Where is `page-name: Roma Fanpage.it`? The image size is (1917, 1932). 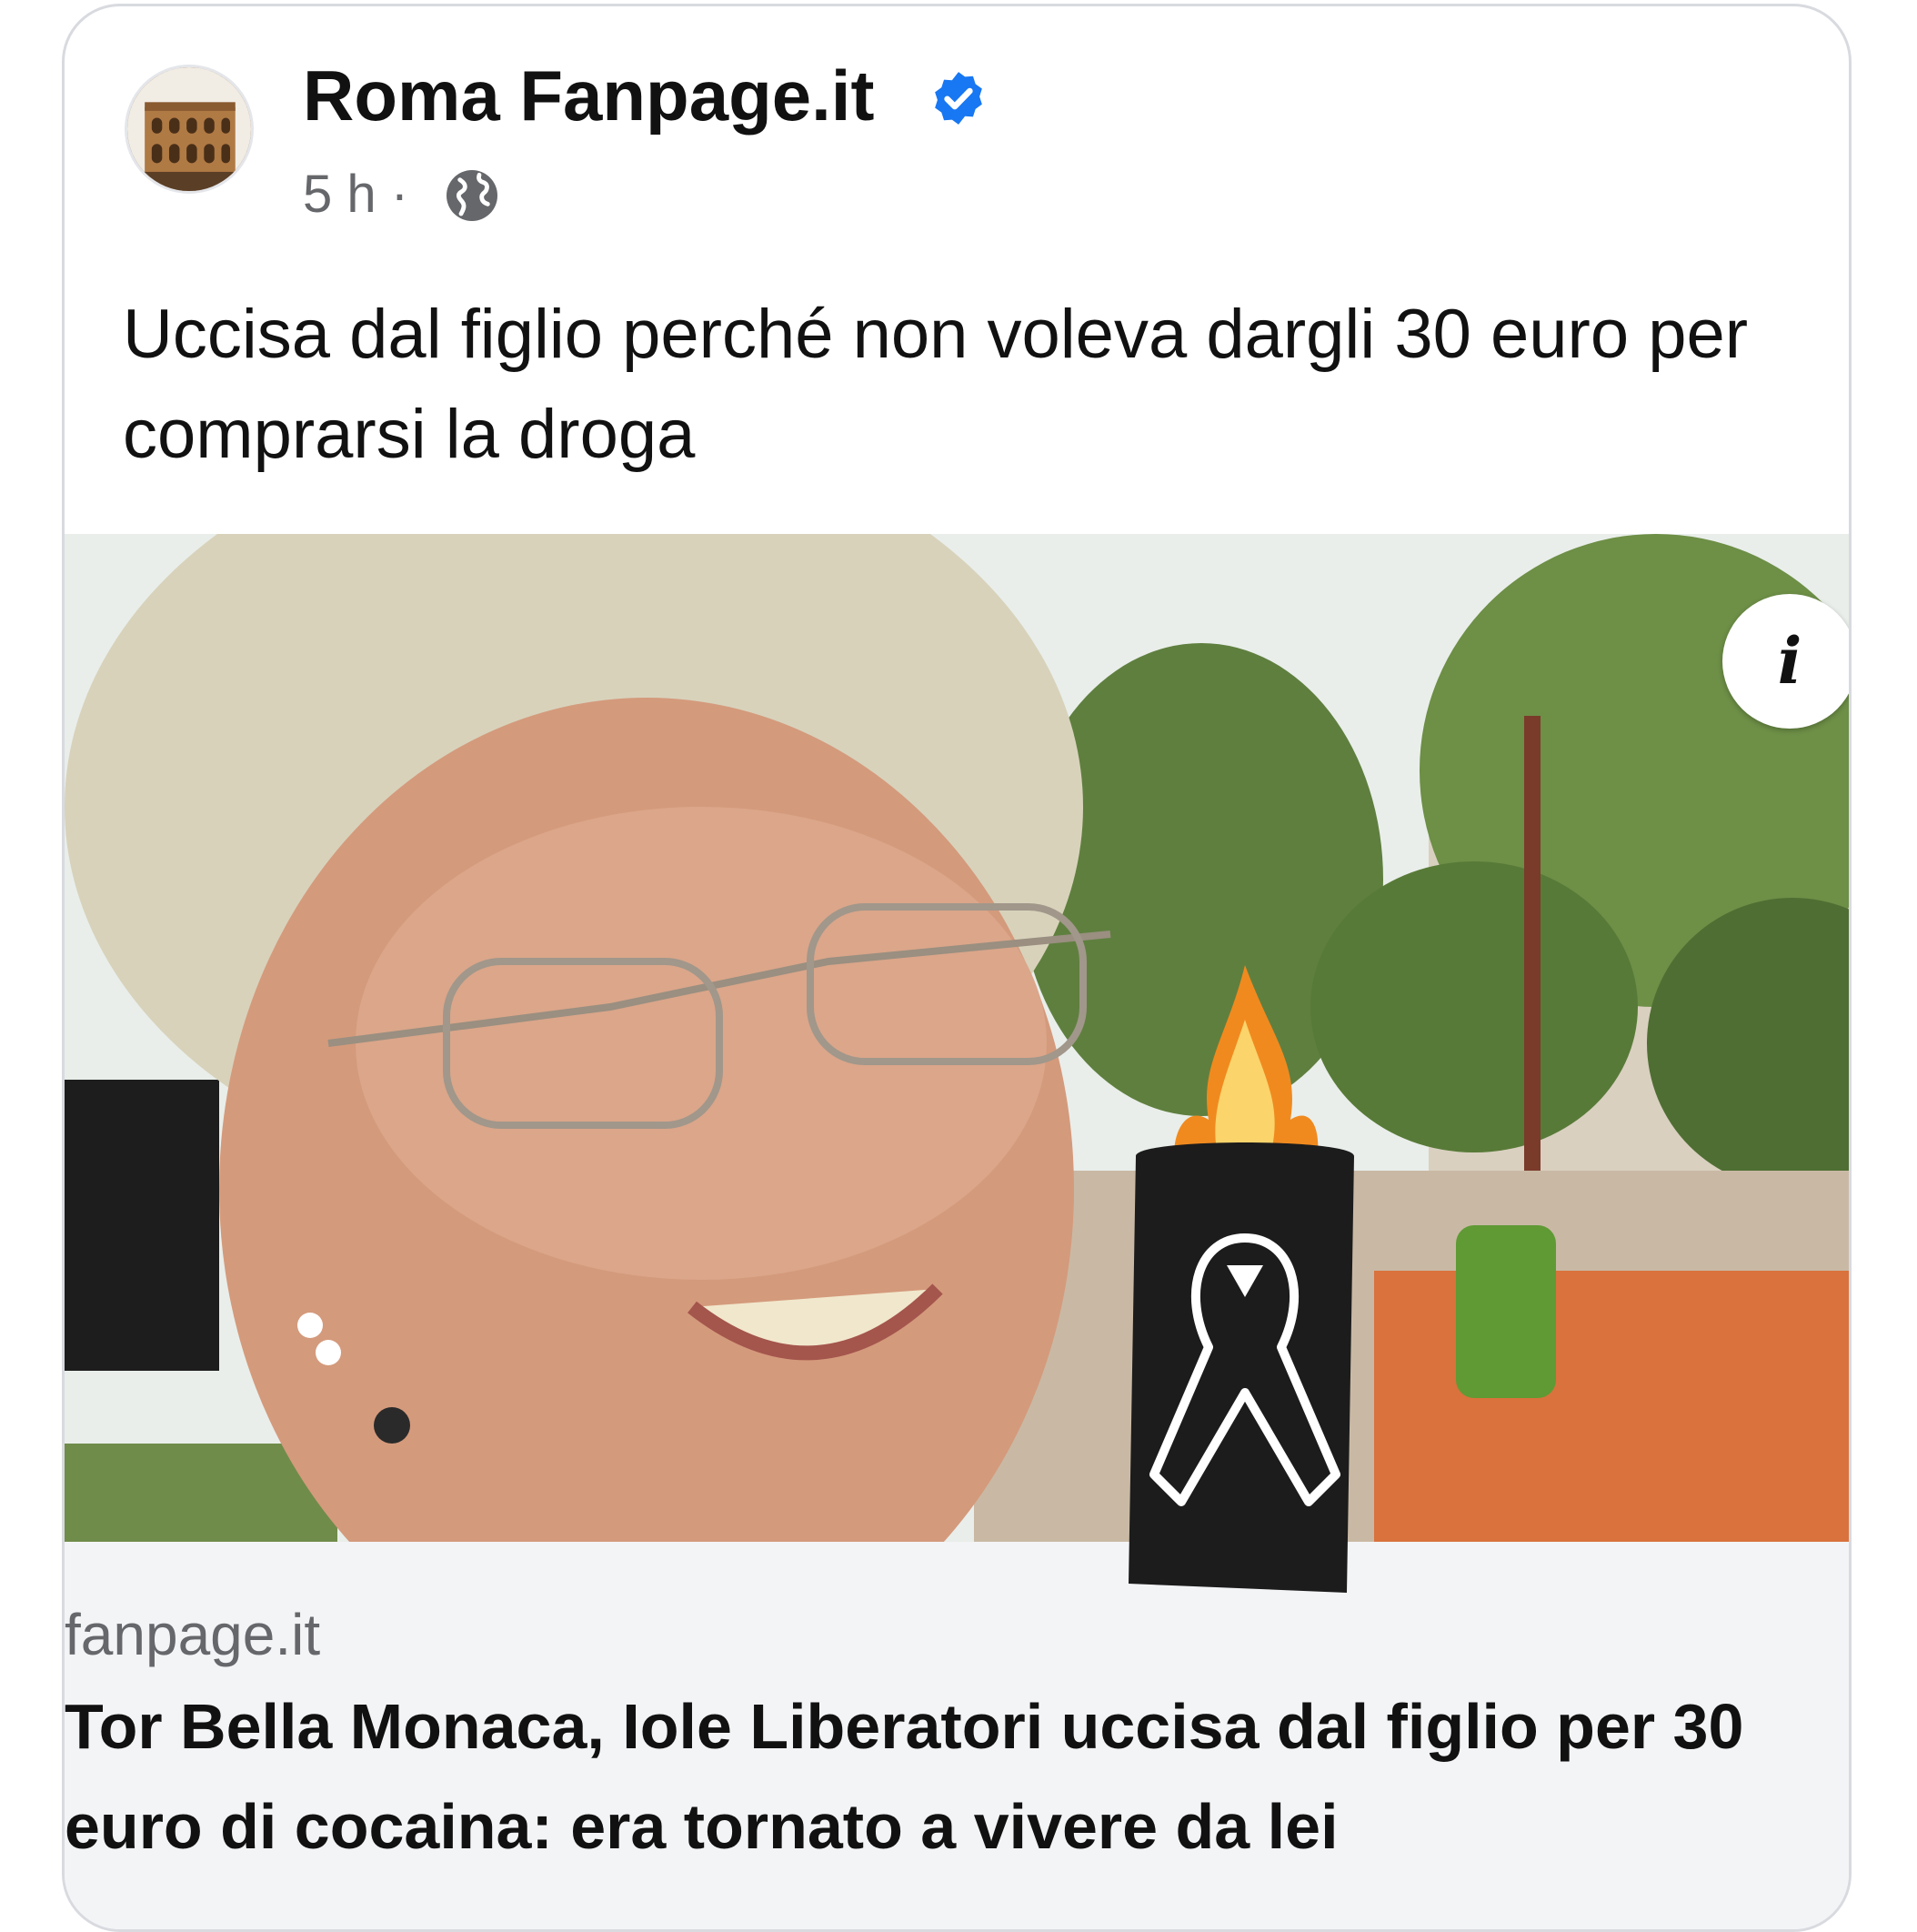
page-name: Roma Fanpage.it is located at coordinates (588, 95).